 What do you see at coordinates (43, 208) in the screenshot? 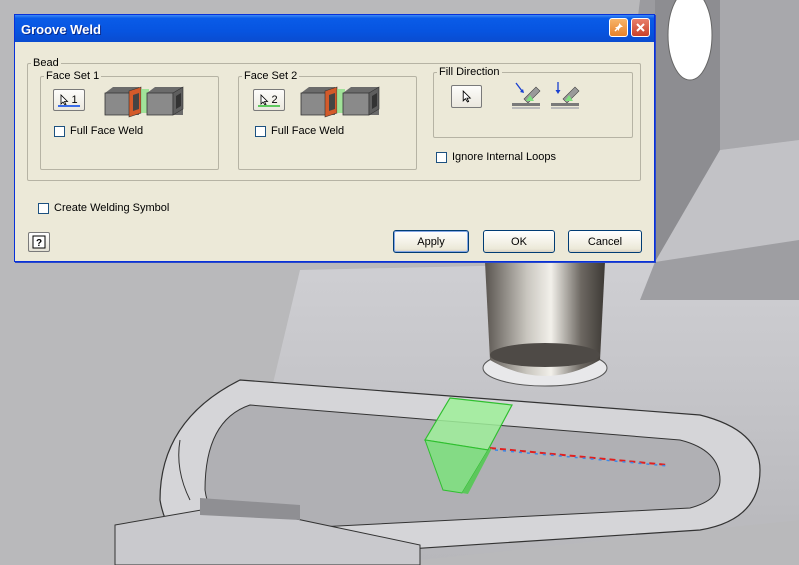
I see `create-welding-symbol-checkbox` at bounding box center [43, 208].